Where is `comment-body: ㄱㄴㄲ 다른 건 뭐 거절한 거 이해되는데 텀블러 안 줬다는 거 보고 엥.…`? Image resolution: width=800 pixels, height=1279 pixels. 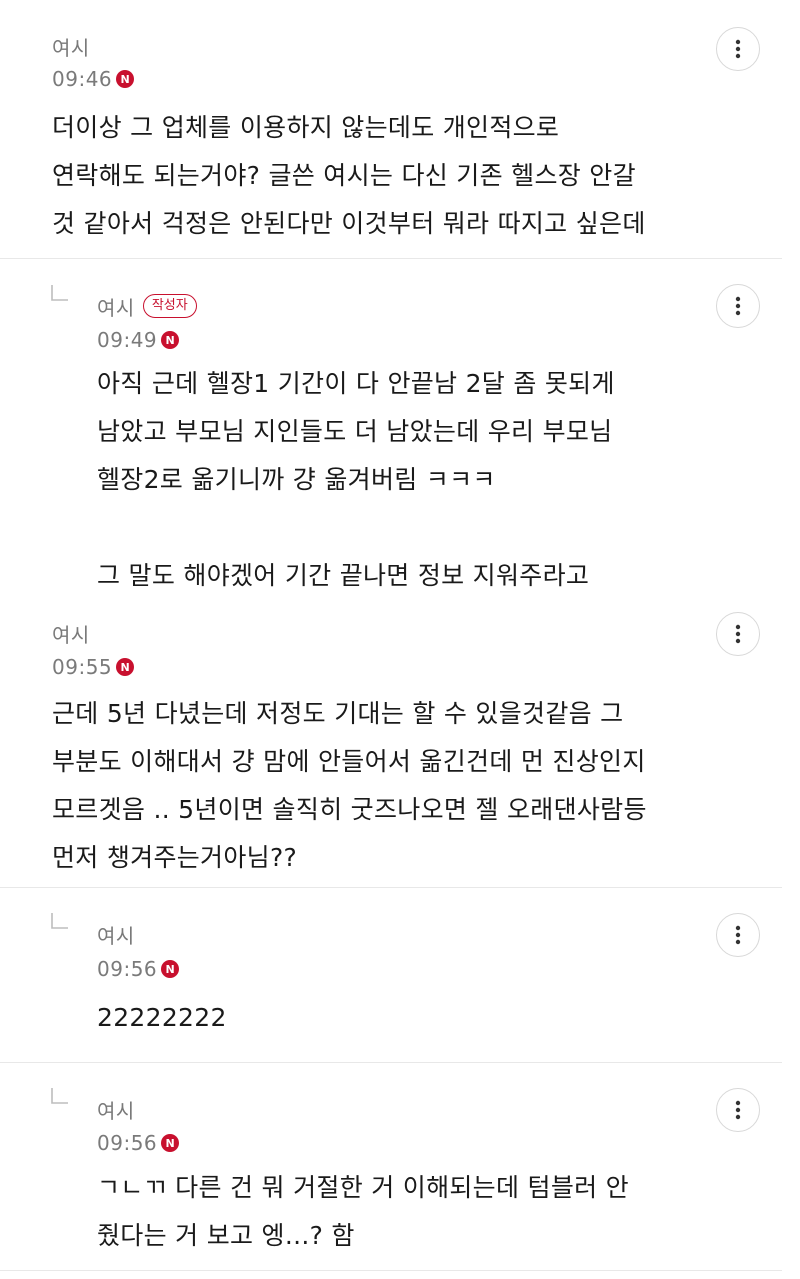
comment-body: ㄱㄴㄲ 다른 건 뭐 거절한 거 이해되는데 텀블러 안 줬다는 거 보고 엥.… is located at coordinates (363, 1211).